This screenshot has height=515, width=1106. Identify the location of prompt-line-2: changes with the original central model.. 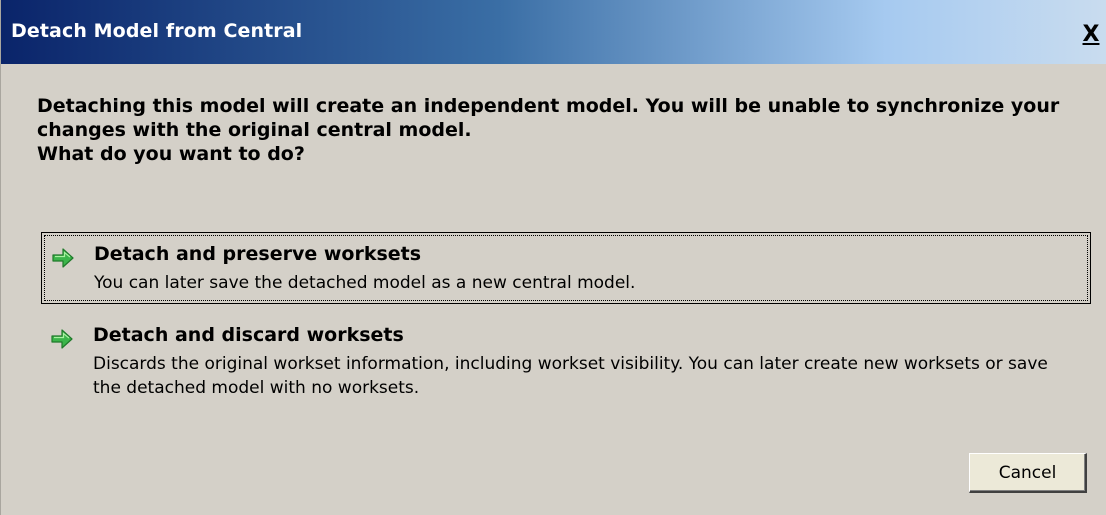
(254, 130).